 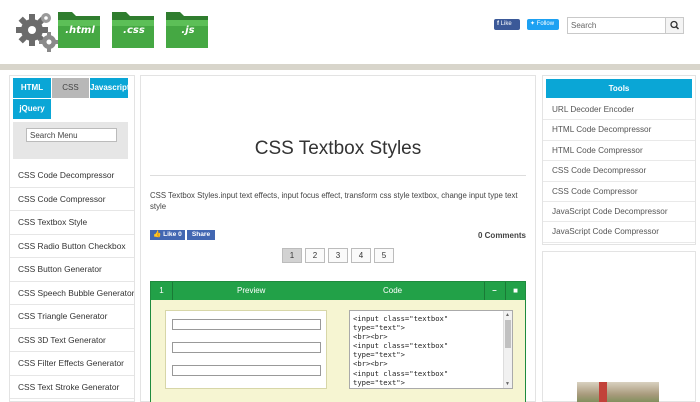 What do you see at coordinates (71, 135) in the screenshot?
I see `menu-search-input` at bounding box center [71, 135].